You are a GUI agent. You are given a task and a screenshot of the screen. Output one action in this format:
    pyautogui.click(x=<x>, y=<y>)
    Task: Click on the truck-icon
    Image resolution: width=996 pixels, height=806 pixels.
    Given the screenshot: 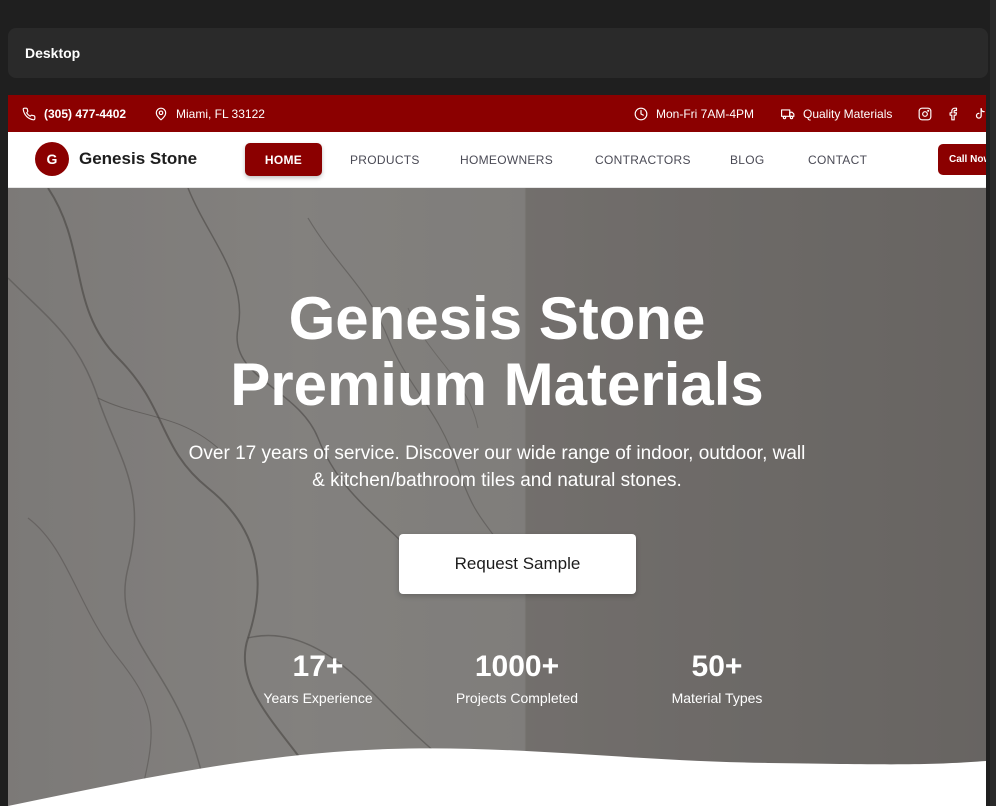 What is the action you would take?
    pyautogui.click(x=788, y=113)
    